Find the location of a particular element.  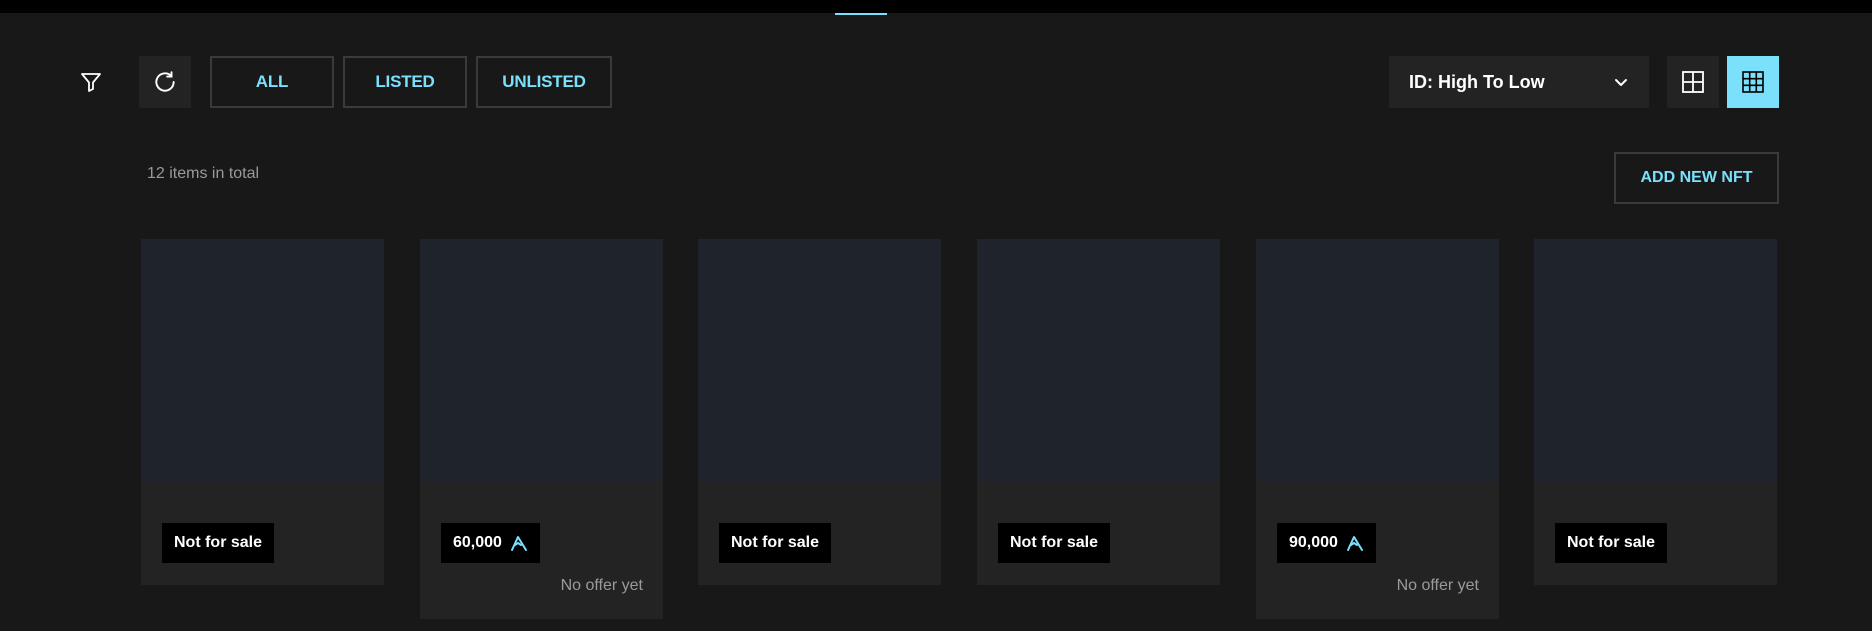

nft-card: 90,000 No offer yet is located at coordinates (1377, 429).